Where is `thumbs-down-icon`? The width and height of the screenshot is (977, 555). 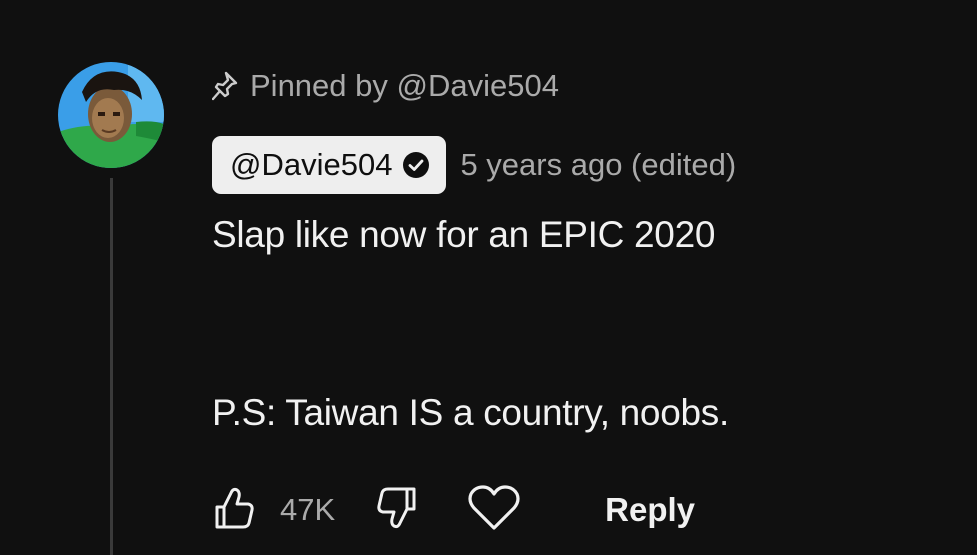
thumbs-down-icon is located at coordinates (397, 510).